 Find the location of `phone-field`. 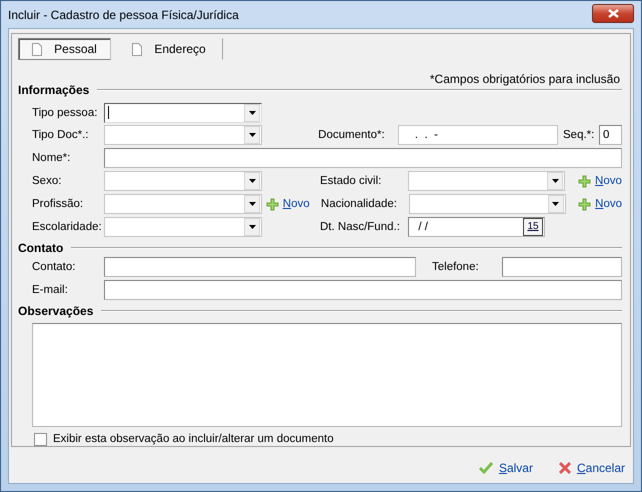

phone-field is located at coordinates (562, 267).